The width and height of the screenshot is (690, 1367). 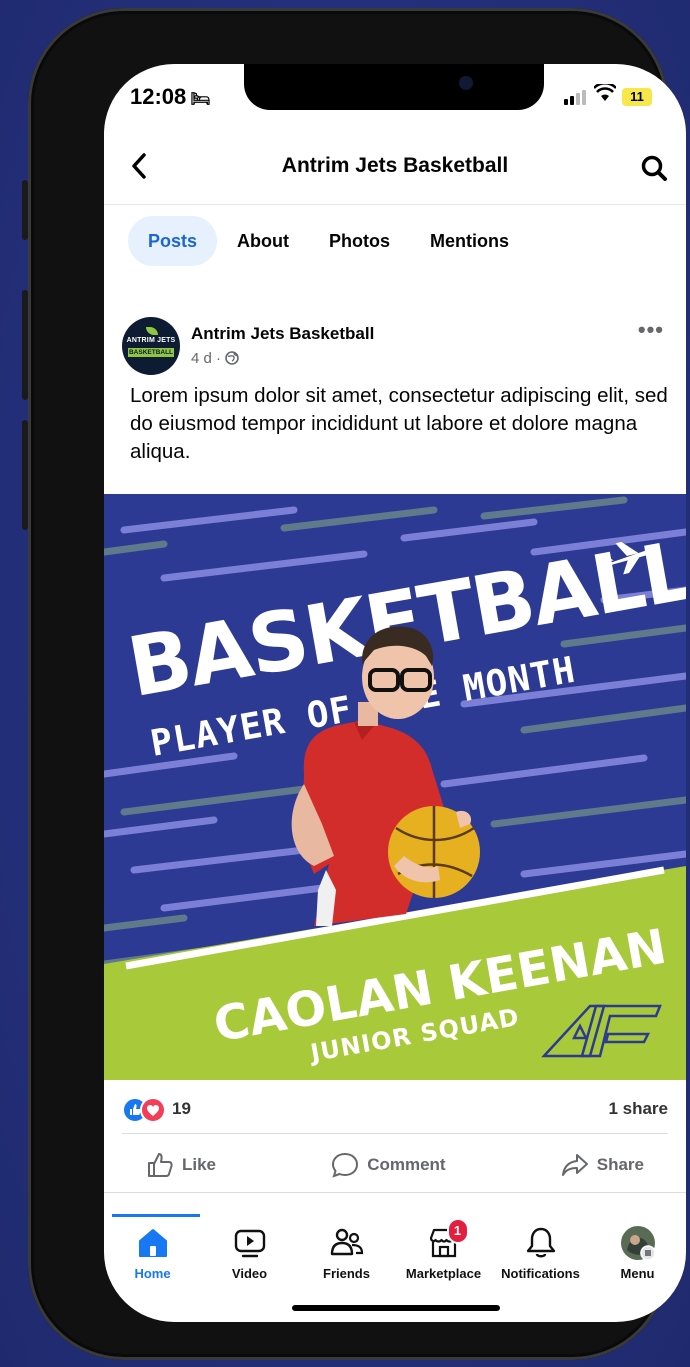 What do you see at coordinates (152, 1243) in the screenshot?
I see `home-icon` at bounding box center [152, 1243].